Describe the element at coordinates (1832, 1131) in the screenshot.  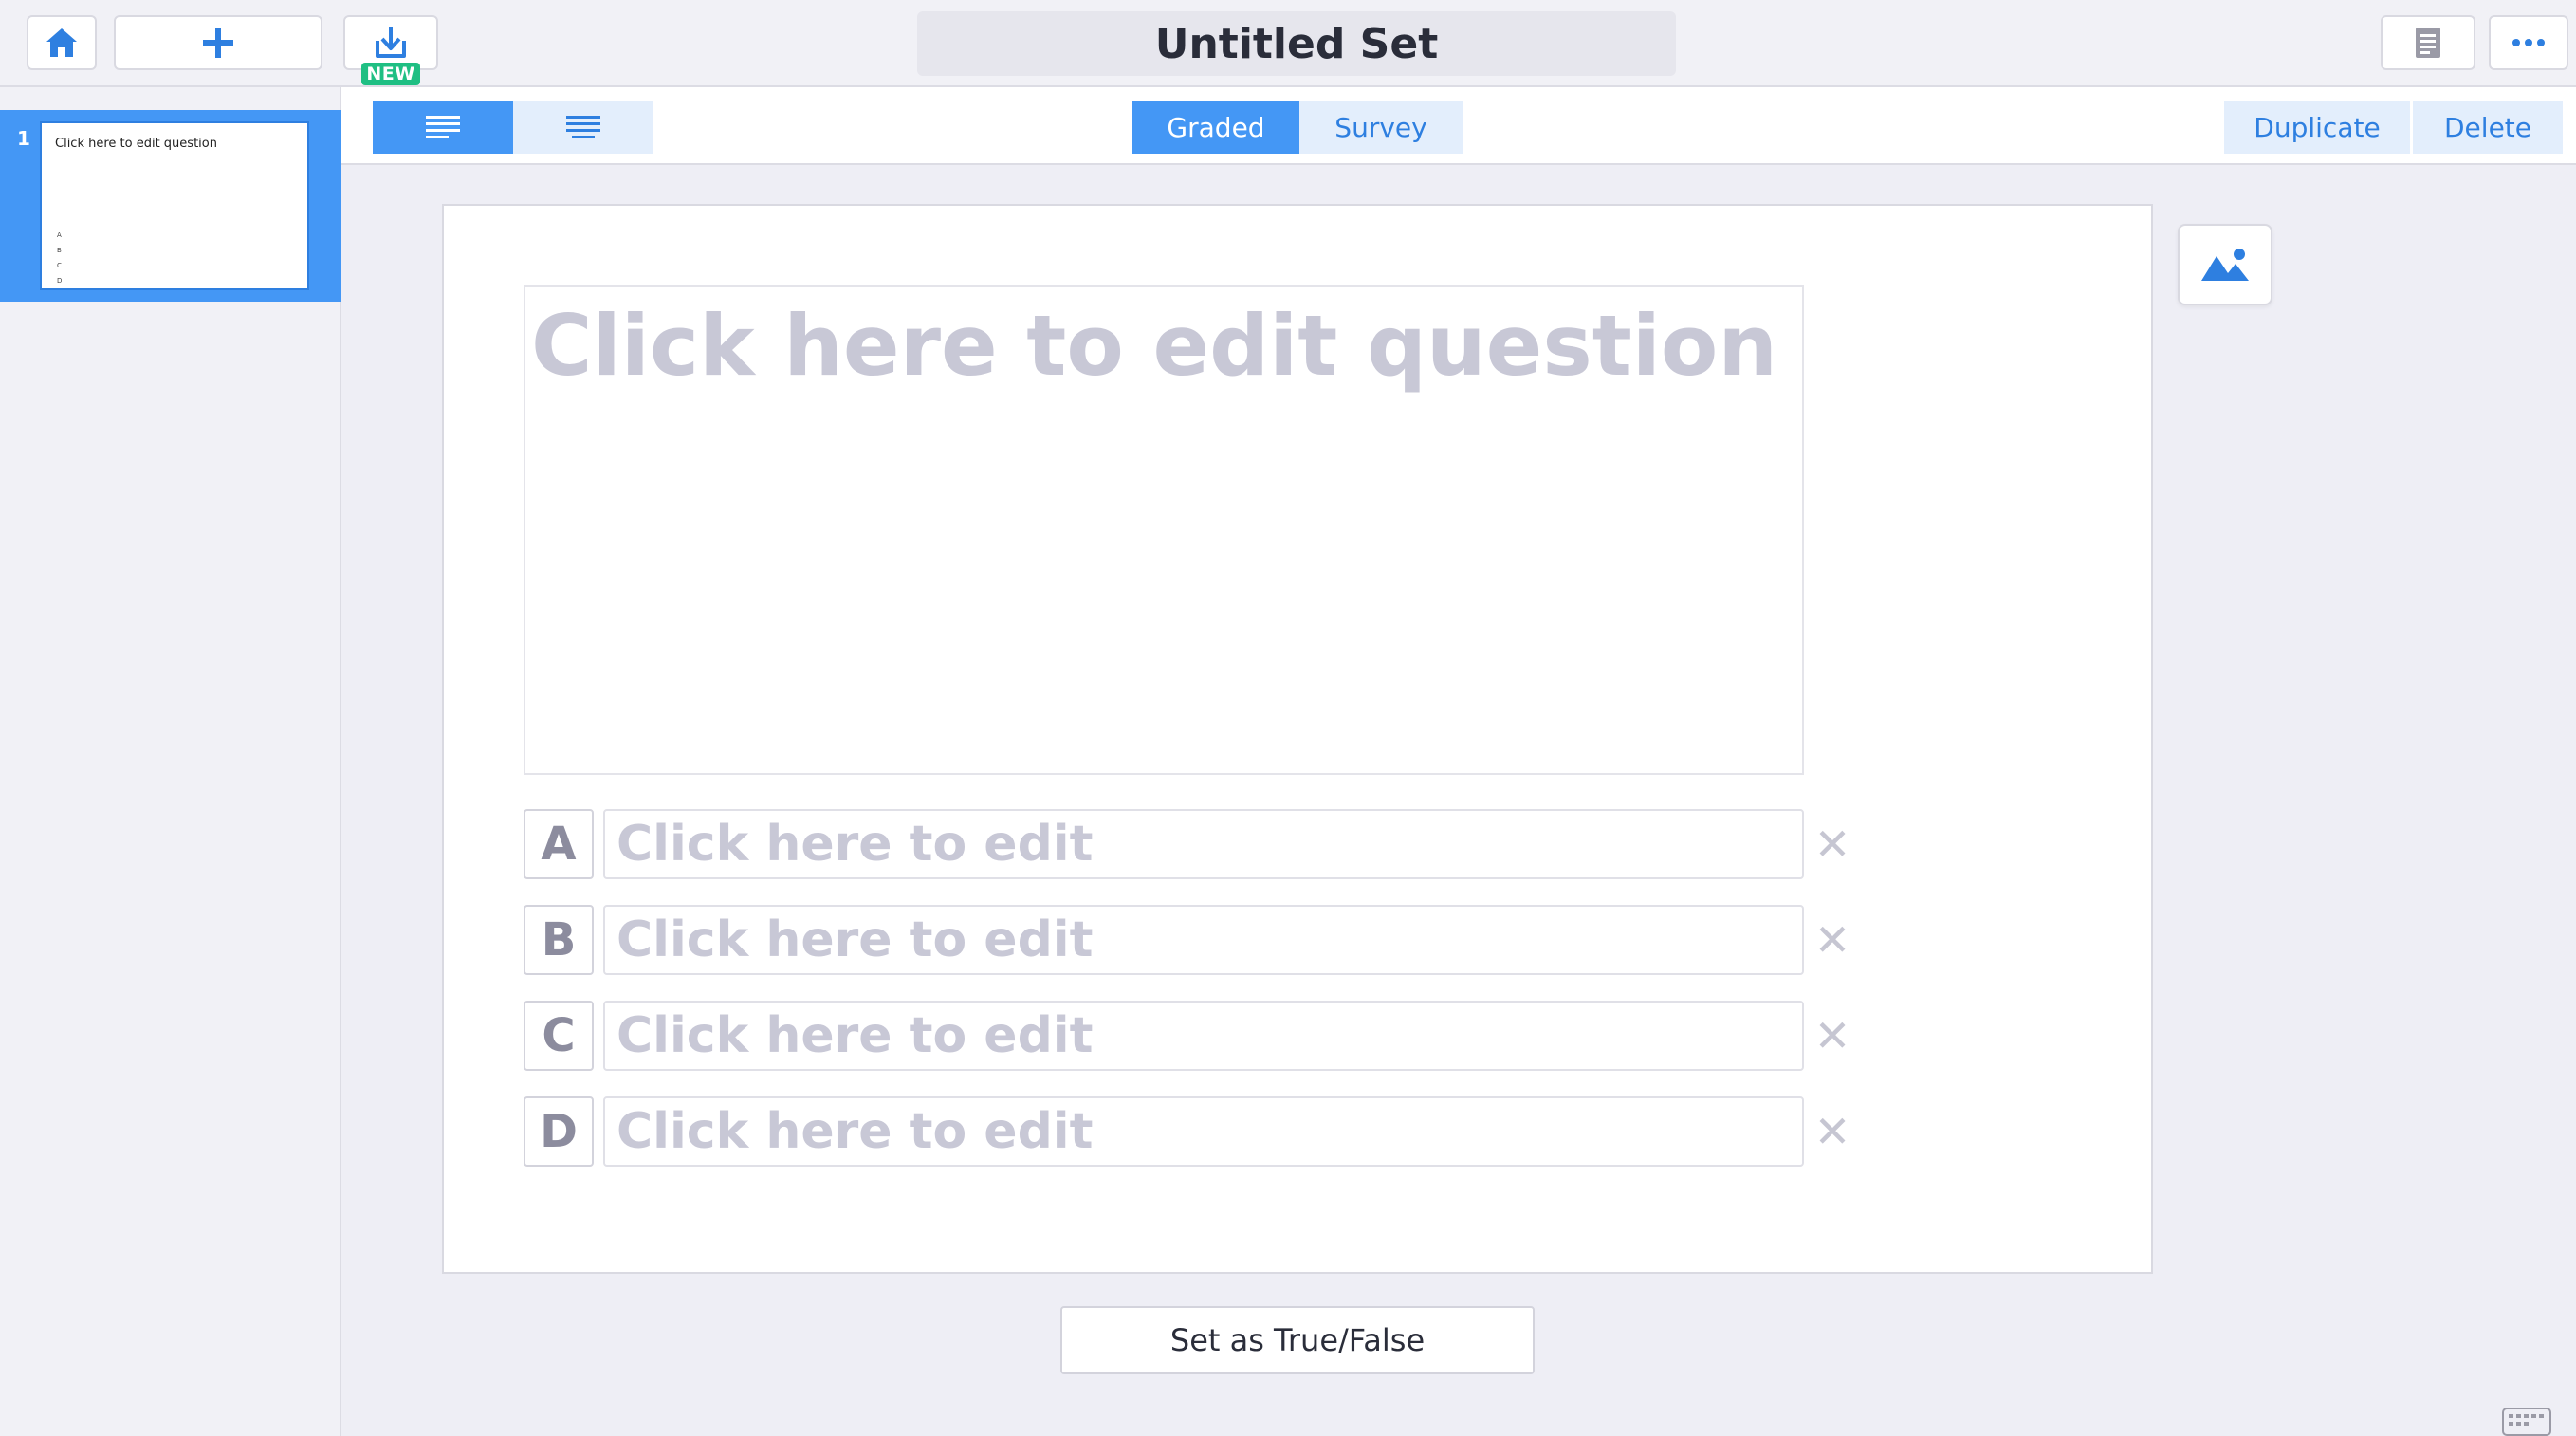
I see `remove-option-d-icon: ✕` at that location.